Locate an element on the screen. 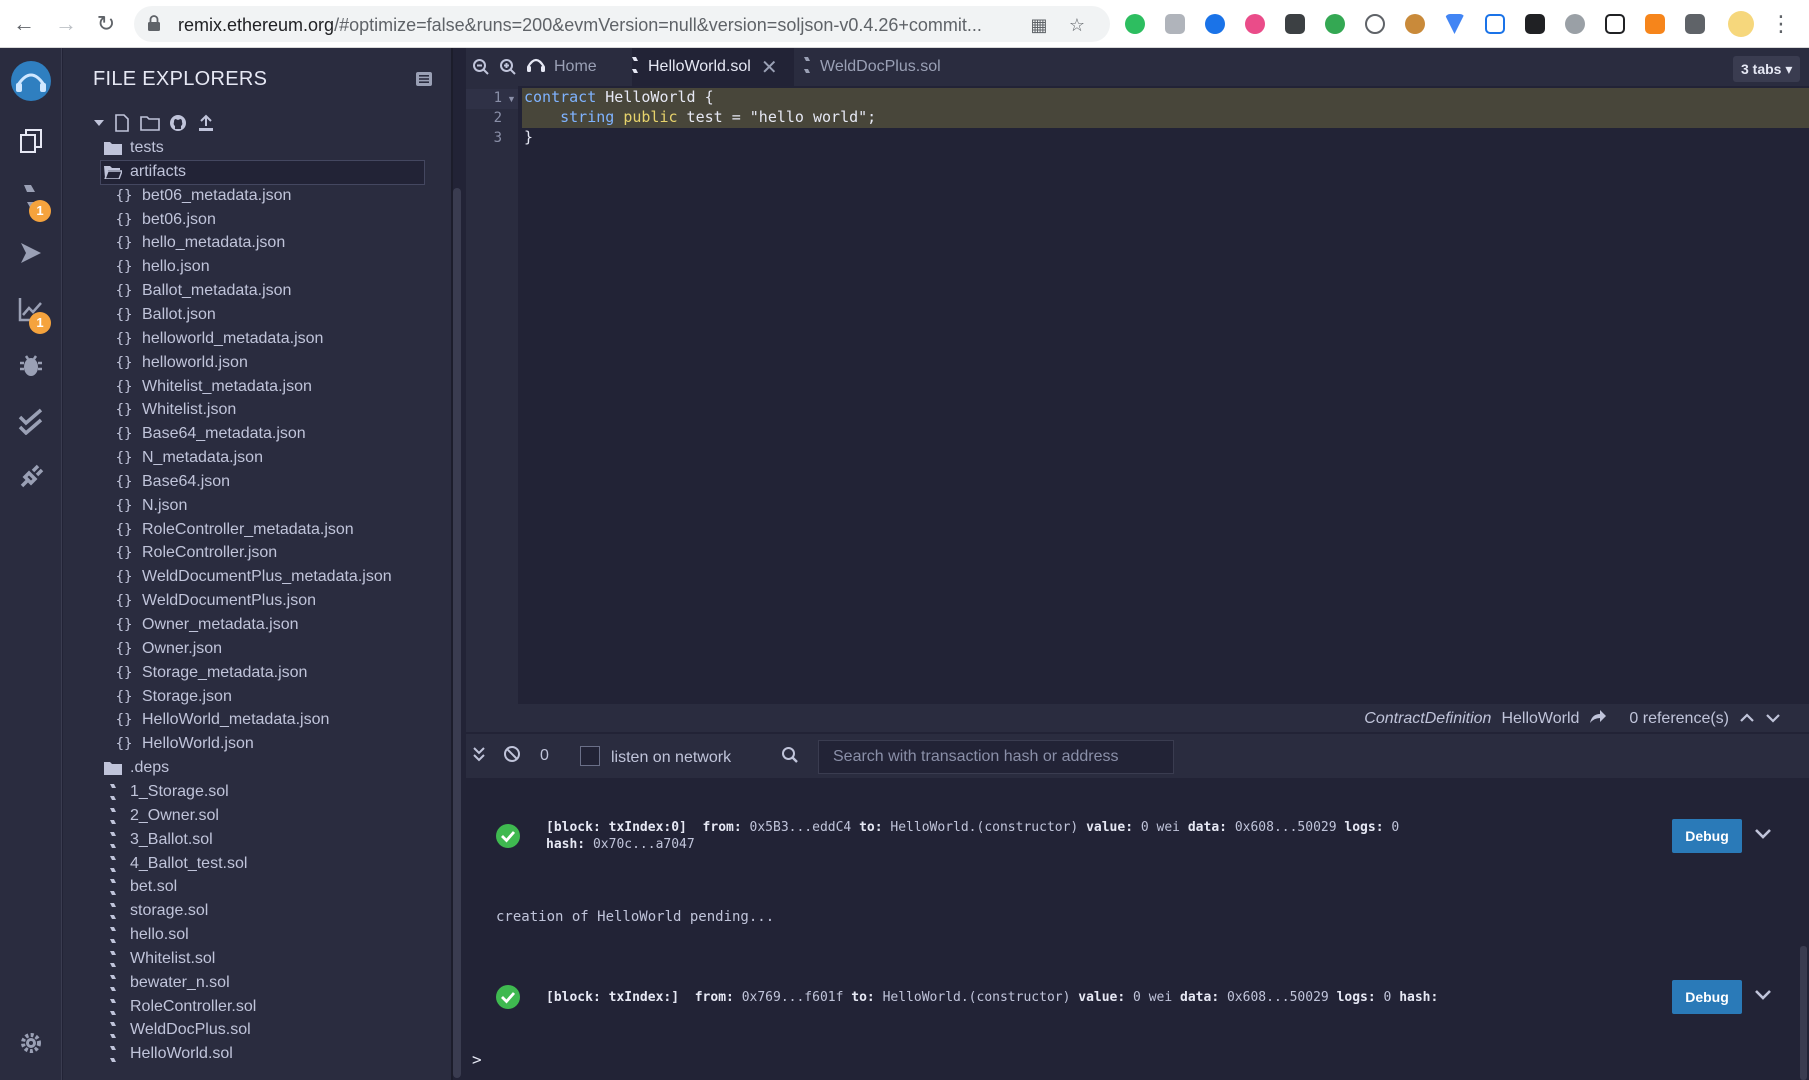 This screenshot has height=1080, width=1809. onepassword-extension-icon is located at coordinates (1214, 24).